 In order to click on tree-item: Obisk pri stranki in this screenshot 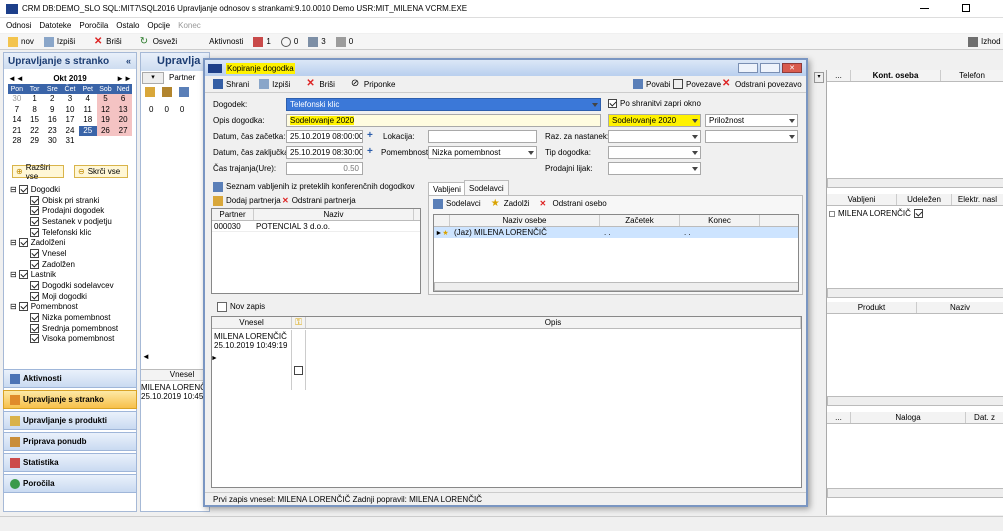, I will do `click(64, 200)`.